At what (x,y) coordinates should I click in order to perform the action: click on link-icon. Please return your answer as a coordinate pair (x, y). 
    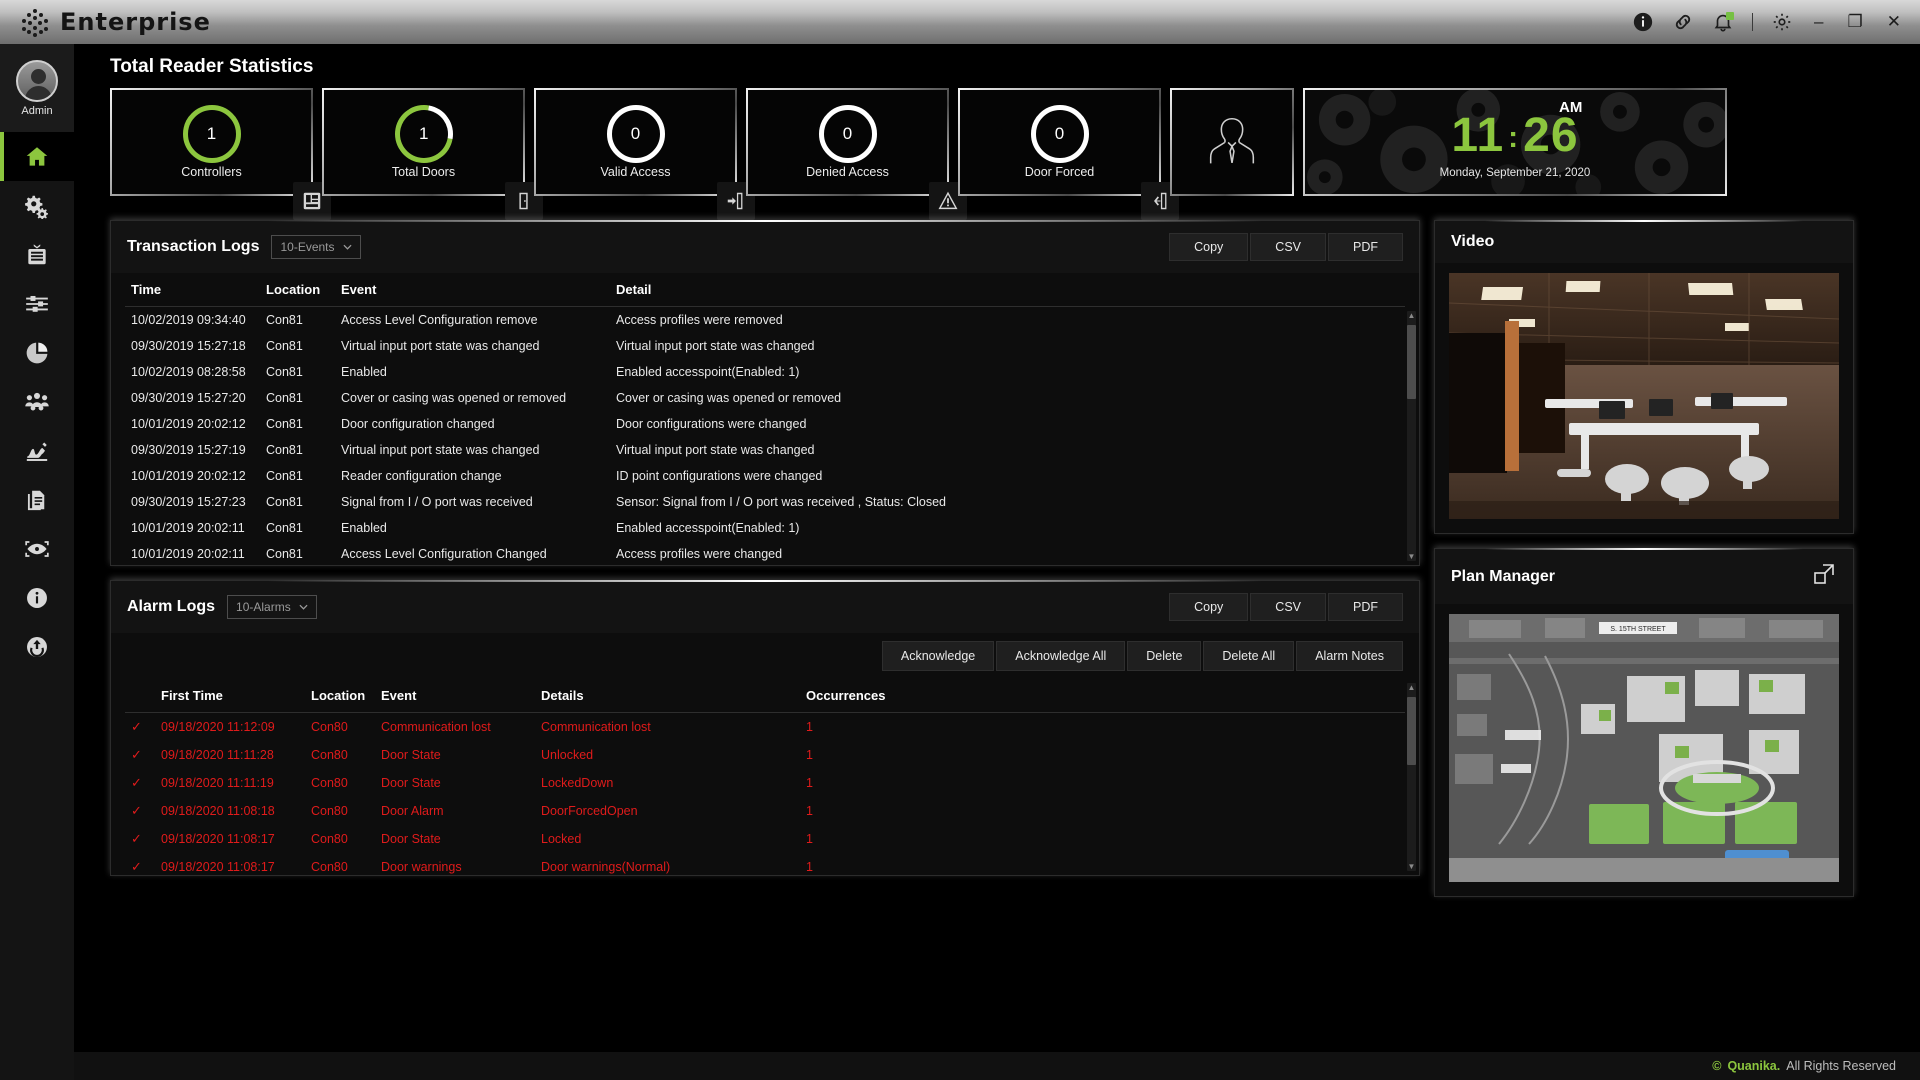
    Looking at the image, I should click on (1683, 22).